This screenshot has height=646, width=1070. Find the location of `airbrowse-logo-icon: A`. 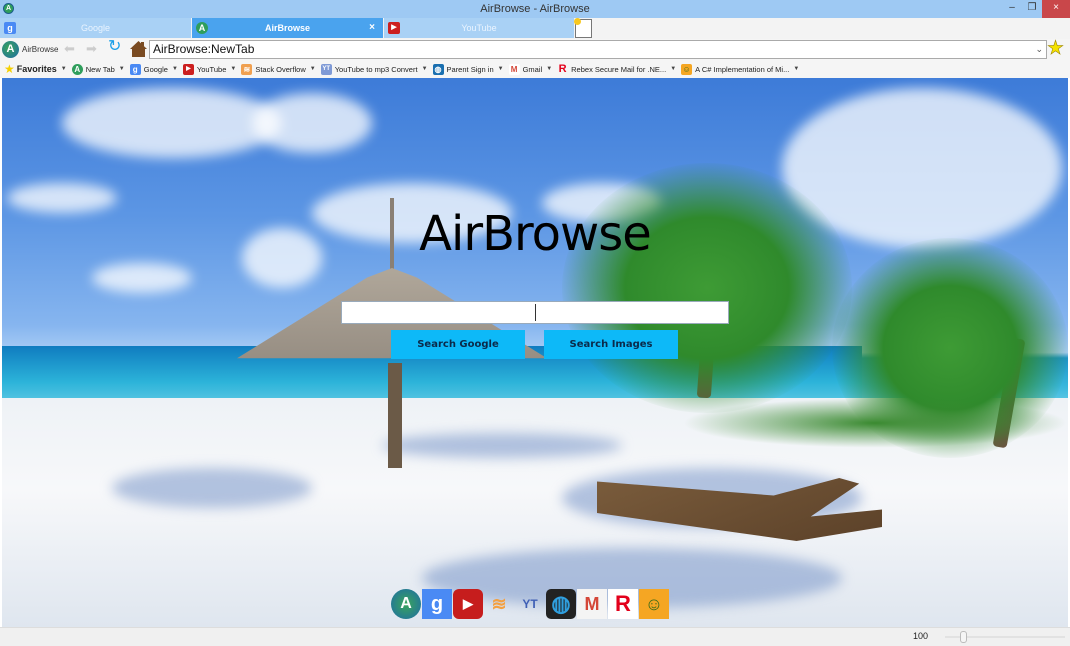

airbrowse-logo-icon: A is located at coordinates (10, 49).